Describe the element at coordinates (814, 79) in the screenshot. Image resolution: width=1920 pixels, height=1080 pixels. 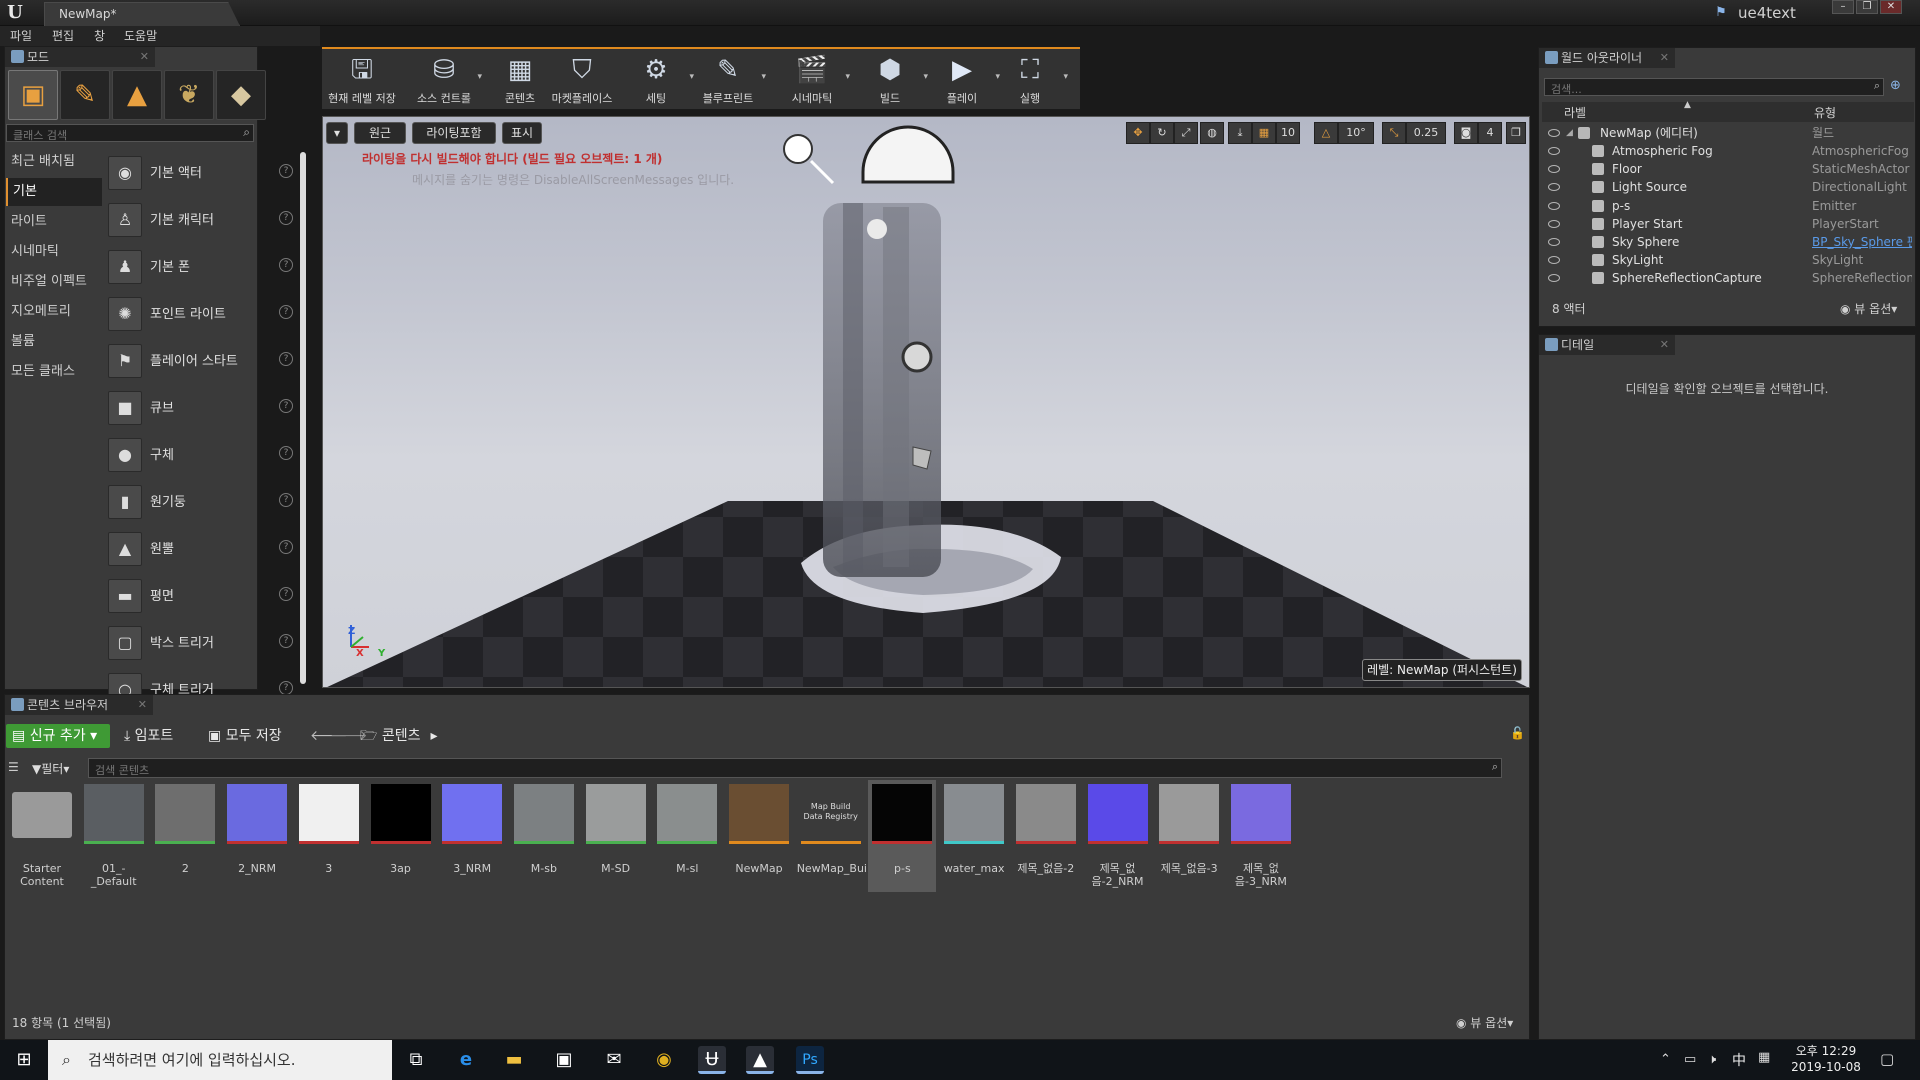
I see `cinematics-button: 🎬 시네마틱 ▾` at that location.